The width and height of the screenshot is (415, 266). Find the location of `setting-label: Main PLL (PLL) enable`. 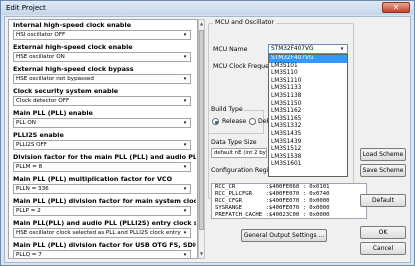

setting-label: Main PLL (PLL) enable is located at coordinates (53, 113).